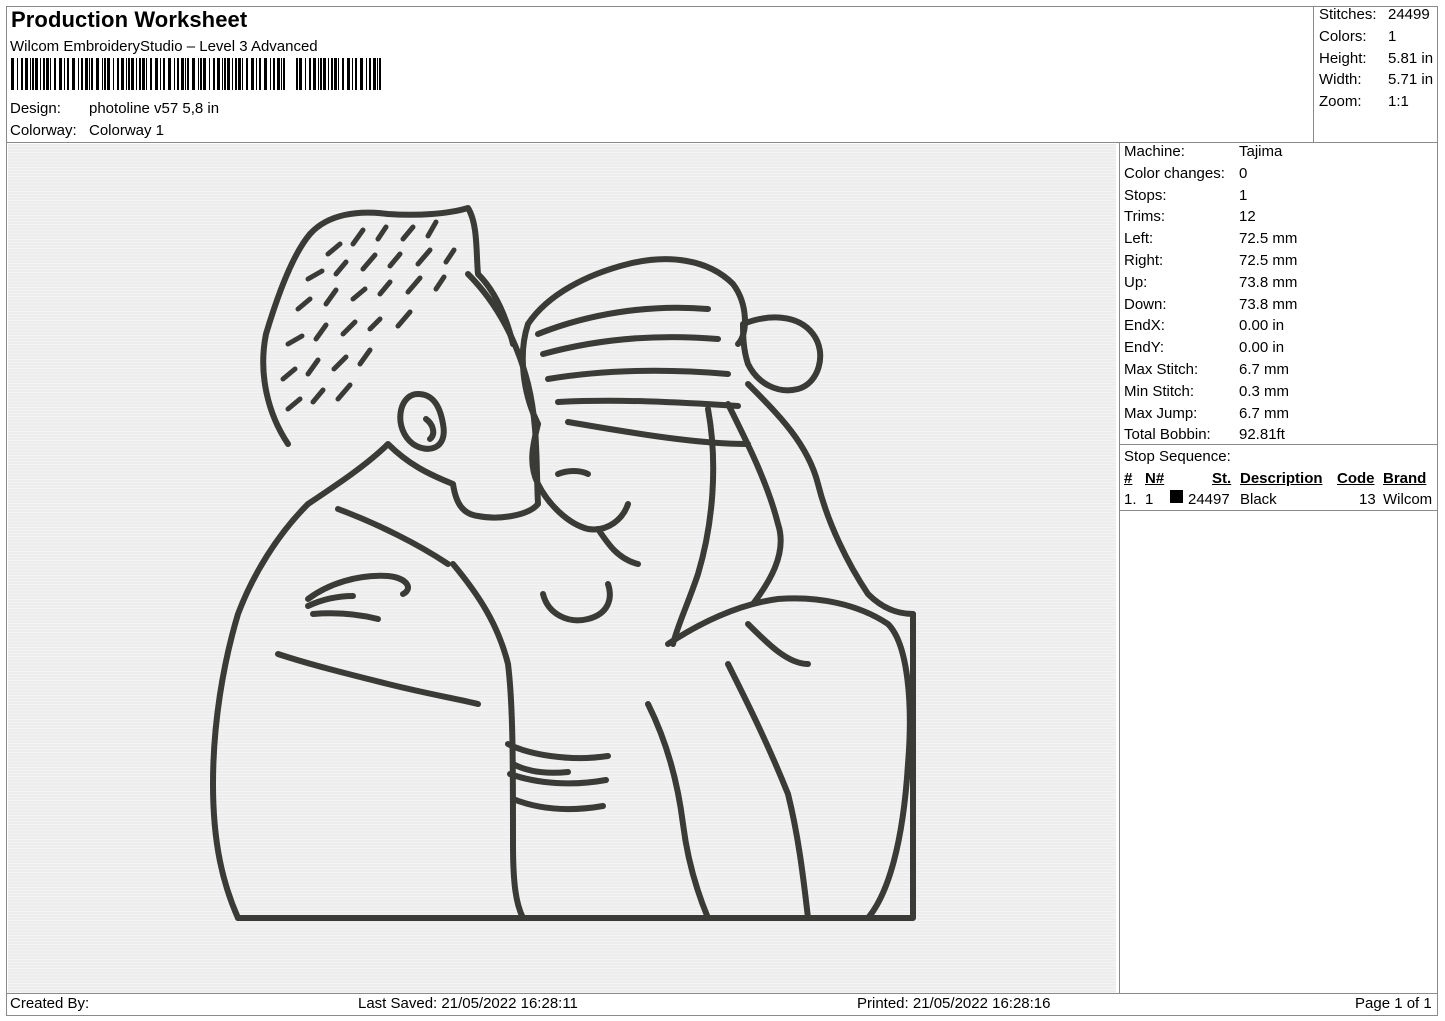 The image size is (1445, 1021). What do you see at coordinates (1145, 195) in the screenshot?
I see `machine-label: Stops:` at bounding box center [1145, 195].